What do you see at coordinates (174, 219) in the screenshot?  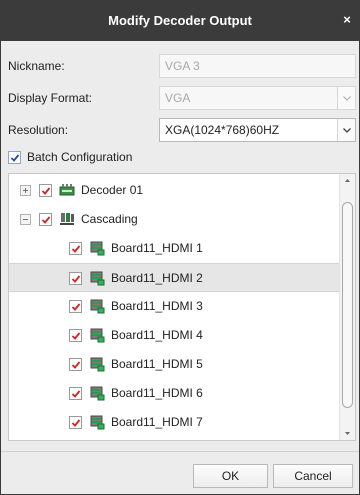 I see `tree-item-cascading: Cascading` at bounding box center [174, 219].